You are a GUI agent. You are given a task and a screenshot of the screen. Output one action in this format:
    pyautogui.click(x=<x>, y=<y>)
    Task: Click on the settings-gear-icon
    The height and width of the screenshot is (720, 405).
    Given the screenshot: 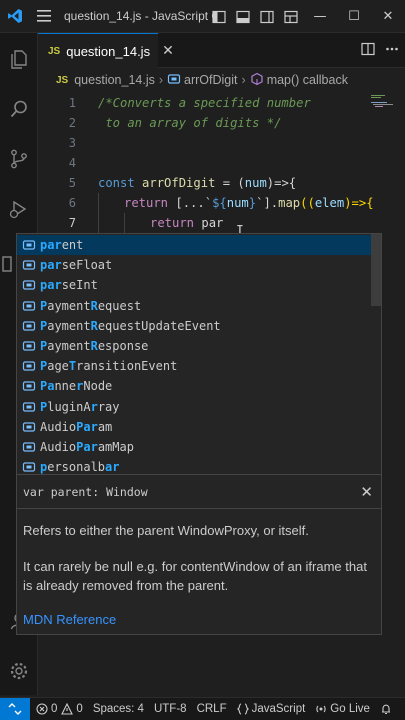 What is the action you would take?
    pyautogui.click(x=19, y=671)
    